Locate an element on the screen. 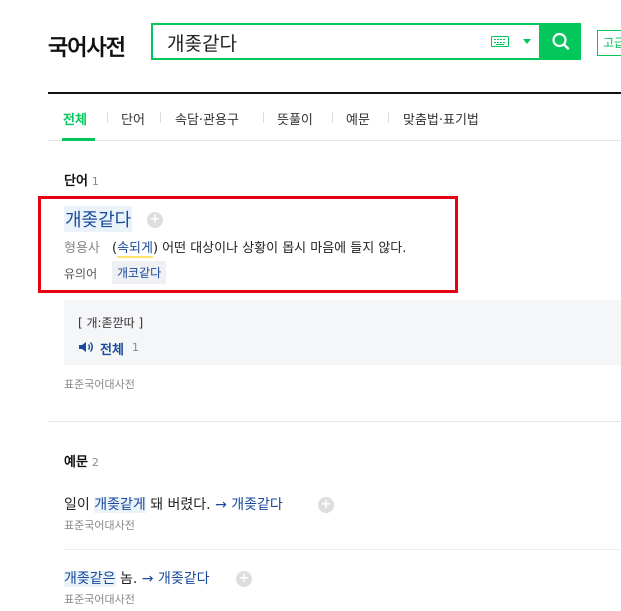 The image size is (621, 611). definition-usage-link: 속되게 is located at coordinates (135, 249).